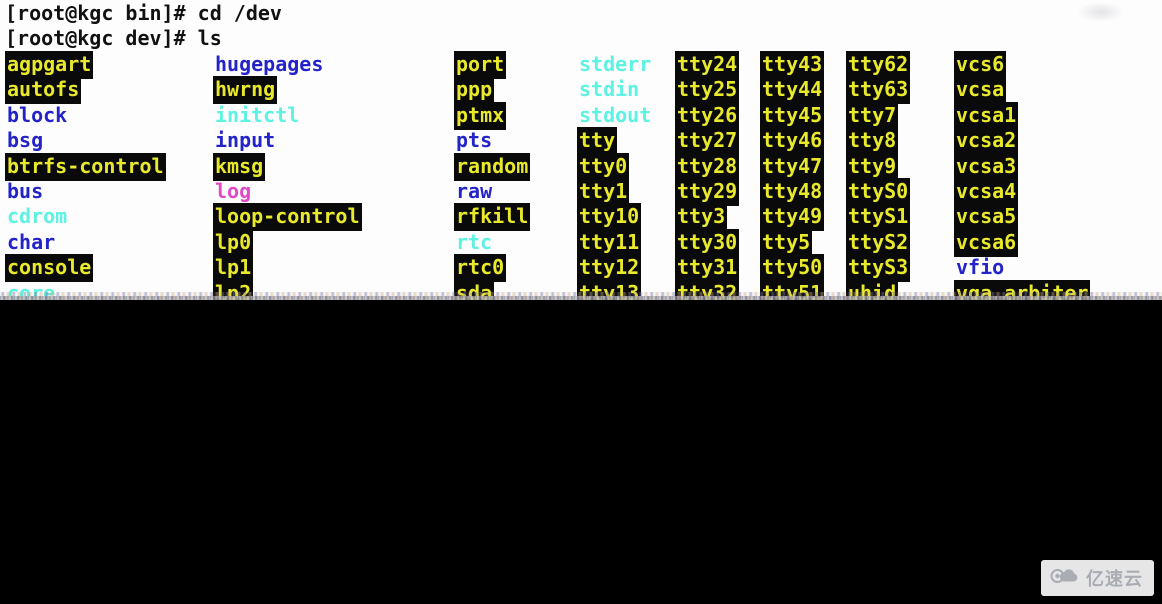  I want to click on ls-entry: btrfs-control, so click(85, 166).